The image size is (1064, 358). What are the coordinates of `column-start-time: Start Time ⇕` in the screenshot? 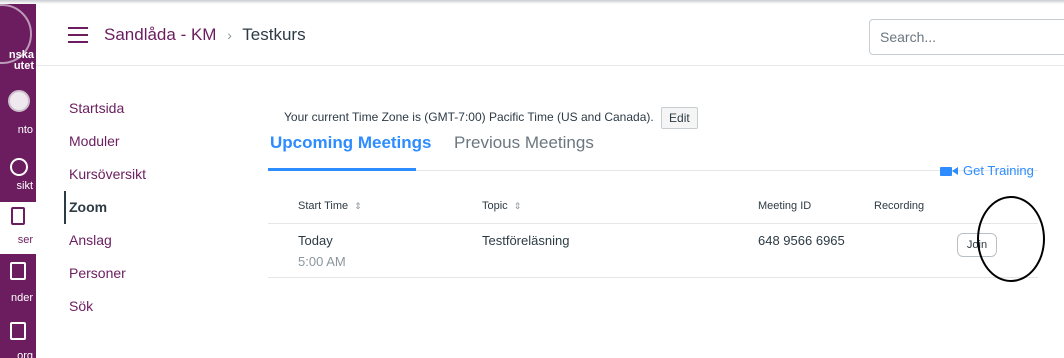 It's located at (330, 206).